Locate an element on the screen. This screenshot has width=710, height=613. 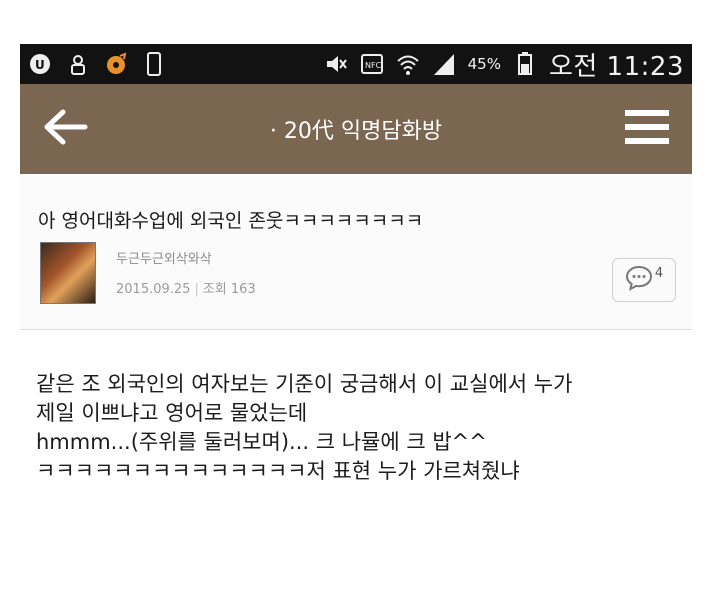
phone-icon is located at coordinates (154, 64).